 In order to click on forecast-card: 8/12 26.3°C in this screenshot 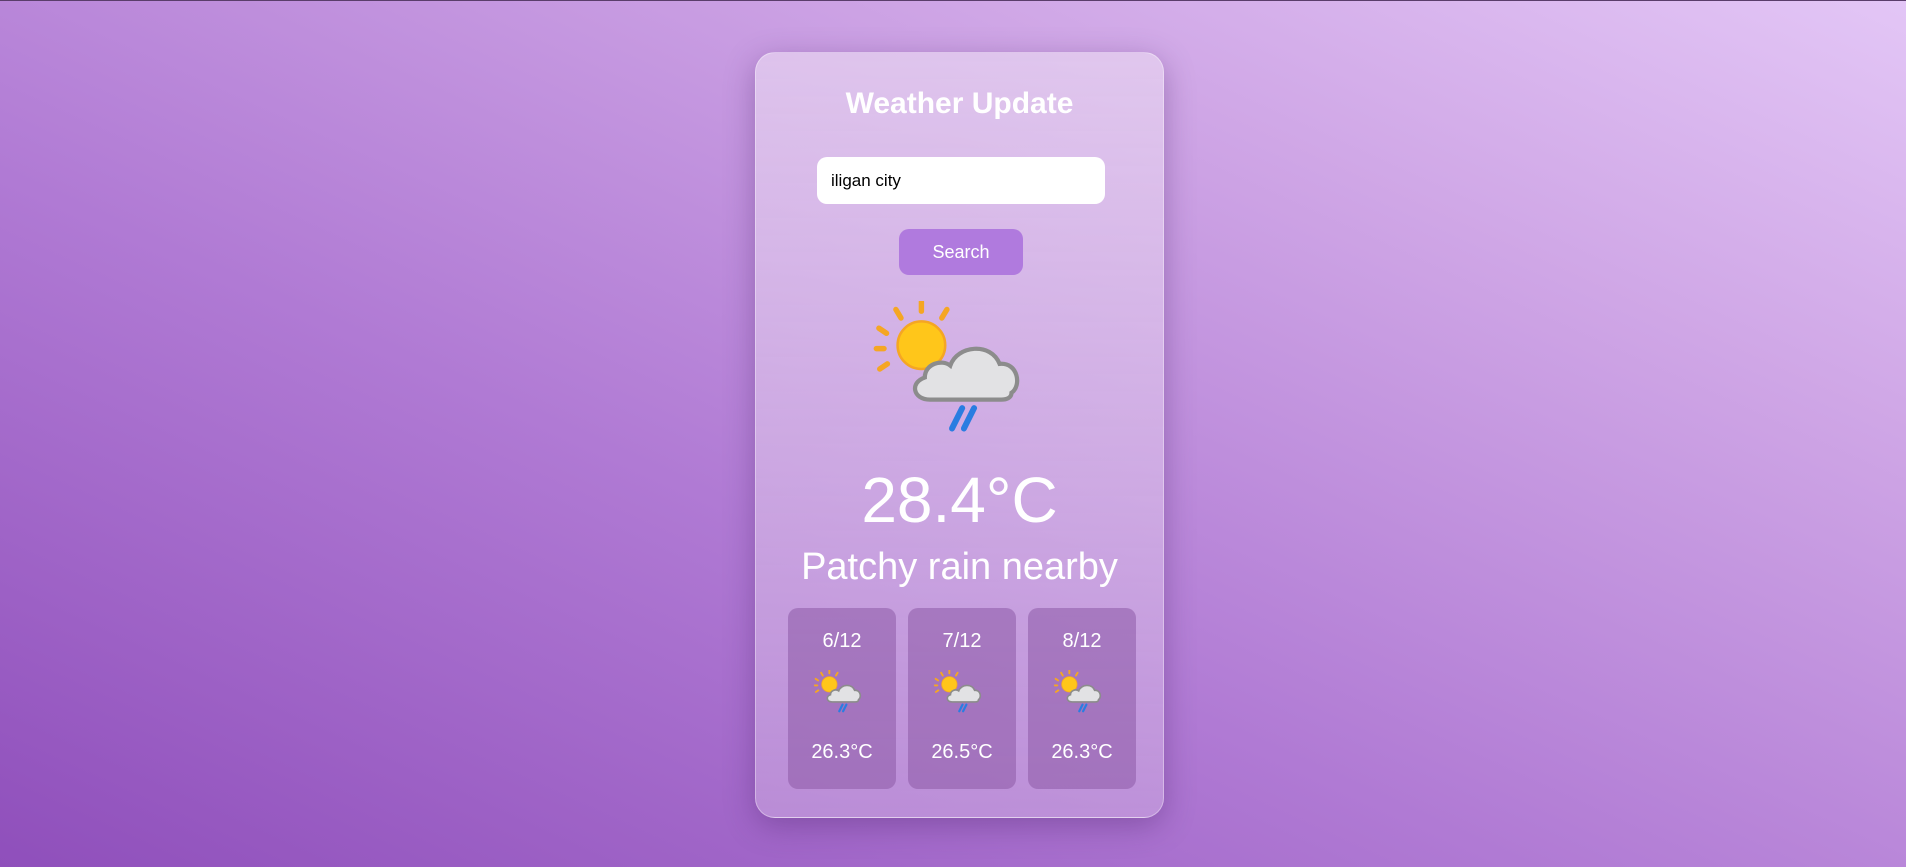, I will do `click(1082, 698)`.